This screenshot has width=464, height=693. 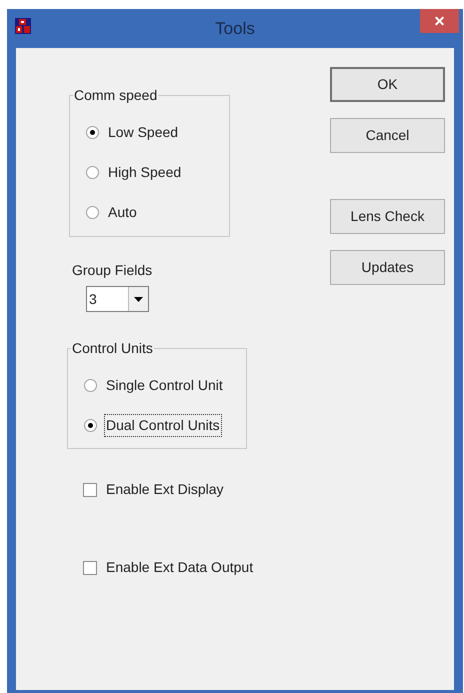 I want to click on group-fields-dropdown: 3, so click(x=117, y=299).